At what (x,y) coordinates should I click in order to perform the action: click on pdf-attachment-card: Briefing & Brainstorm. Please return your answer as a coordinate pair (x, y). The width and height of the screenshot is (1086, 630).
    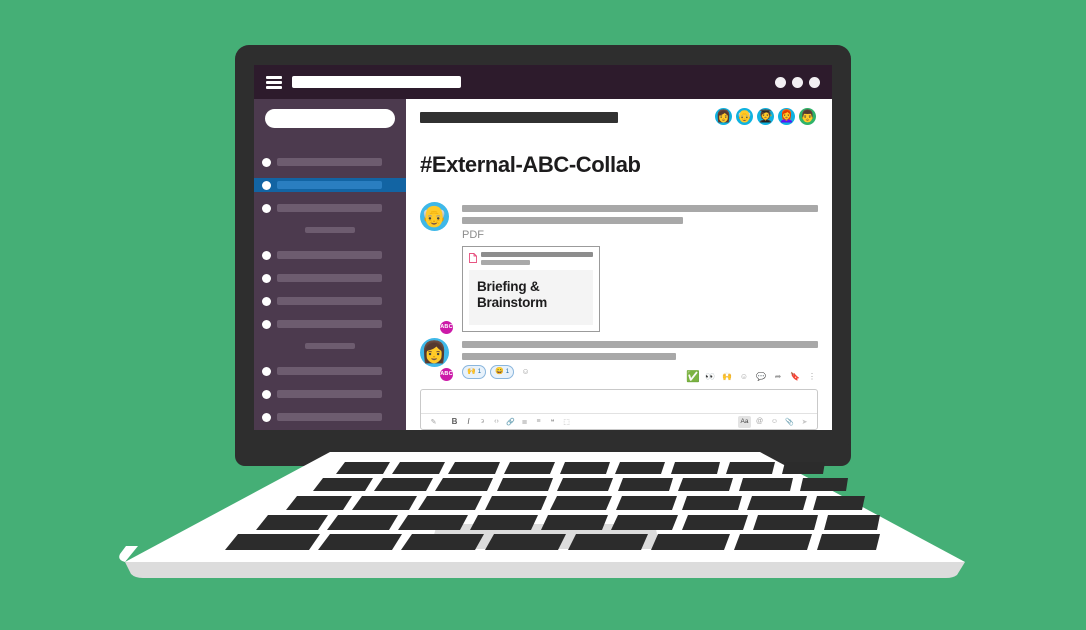
    Looking at the image, I should click on (531, 289).